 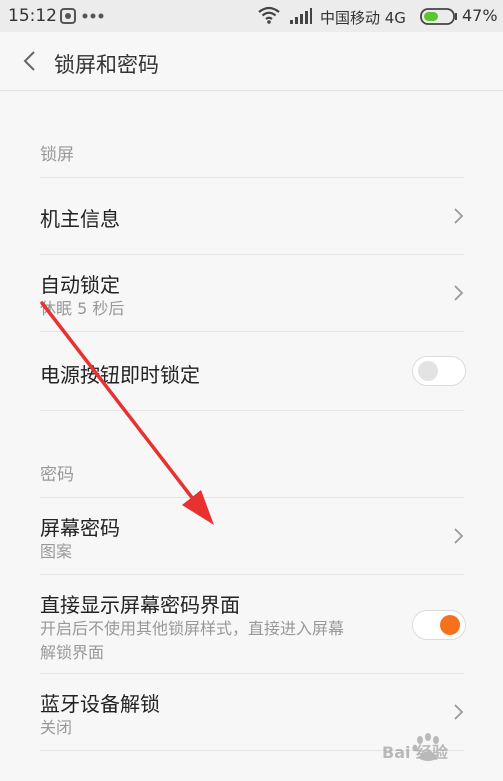 I want to click on power-button-lock-label: 电源按钮即时锁定, so click(x=120, y=375).